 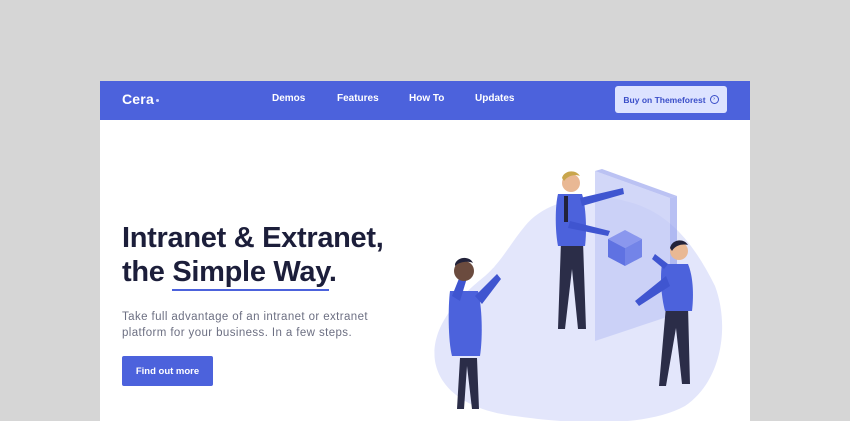 I want to click on logo-dot, so click(x=157, y=100).